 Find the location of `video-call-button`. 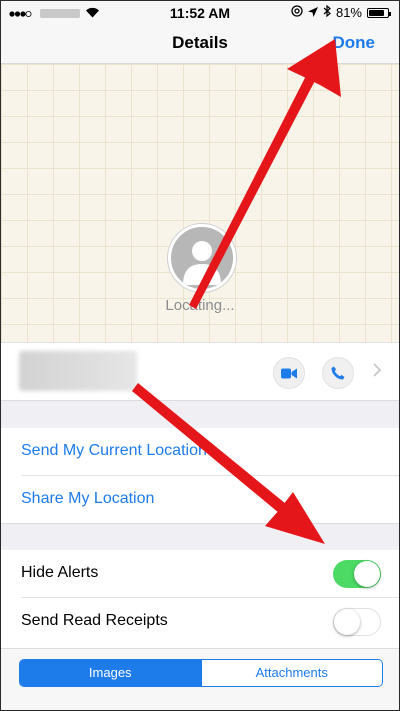

video-call-button is located at coordinates (289, 373).